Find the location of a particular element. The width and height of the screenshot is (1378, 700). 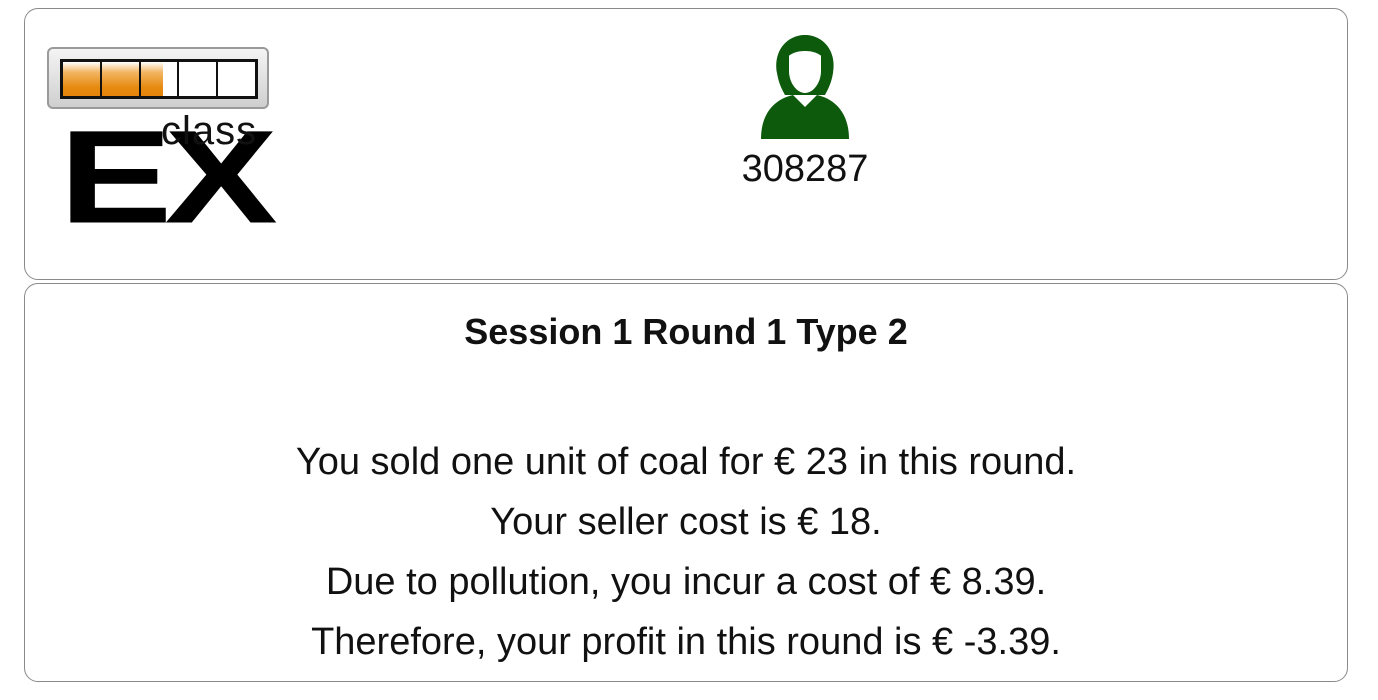

progress-track is located at coordinates (159, 79).